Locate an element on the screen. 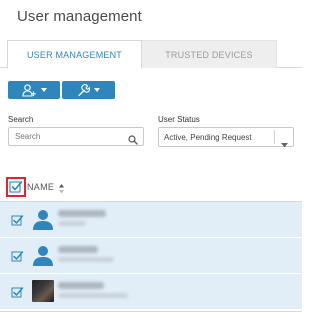 Image resolution: width=320 pixels, height=318 pixels. tools-button is located at coordinates (88, 90).